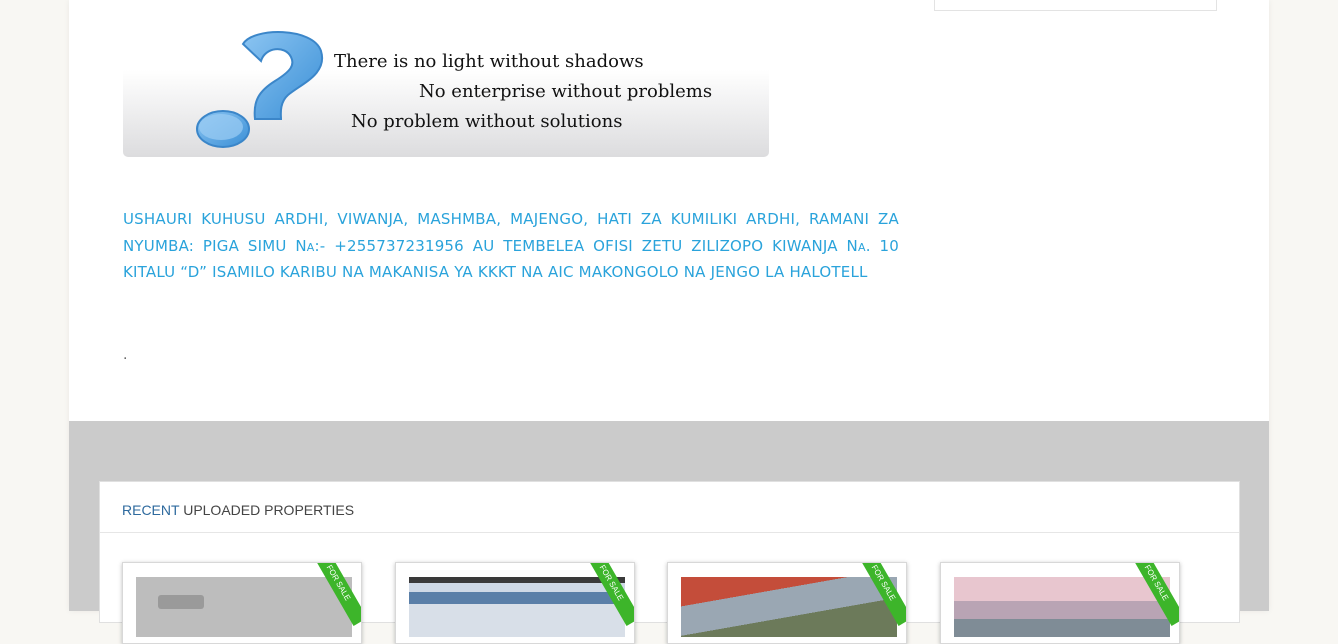 This screenshot has height=644, width=1338. I want to click on banner-line-1: There is no light without shadows, so click(489, 61).